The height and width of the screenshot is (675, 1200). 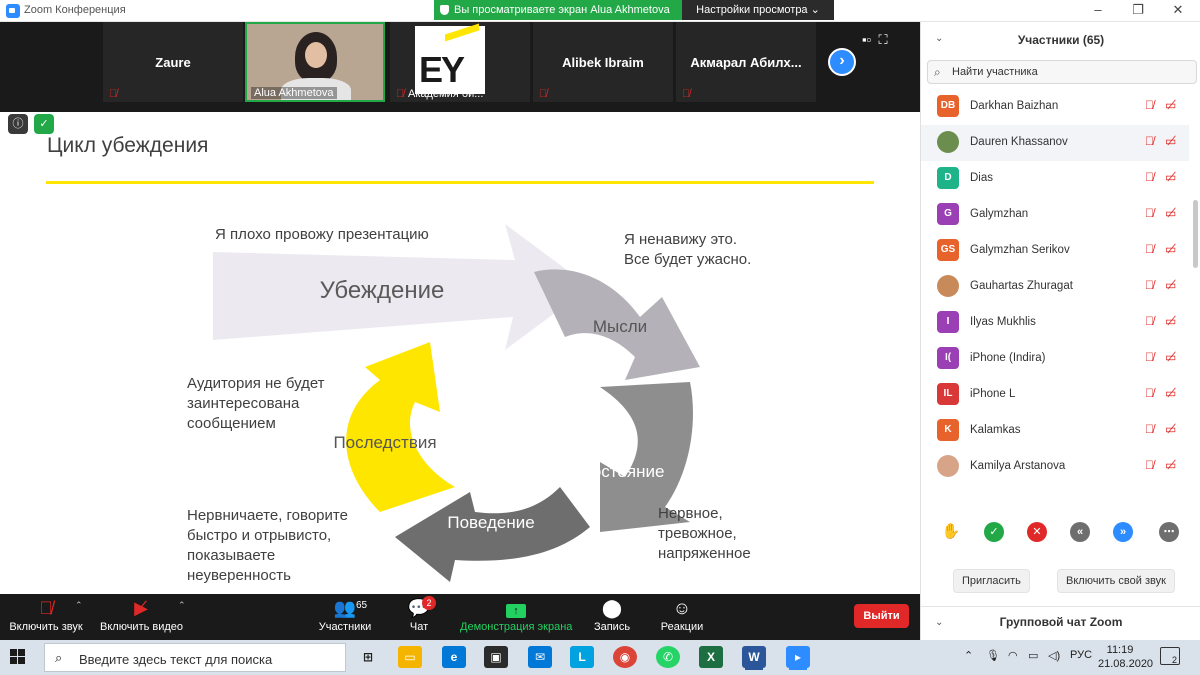 I want to click on yes-icon: ✓, so click(x=994, y=532).